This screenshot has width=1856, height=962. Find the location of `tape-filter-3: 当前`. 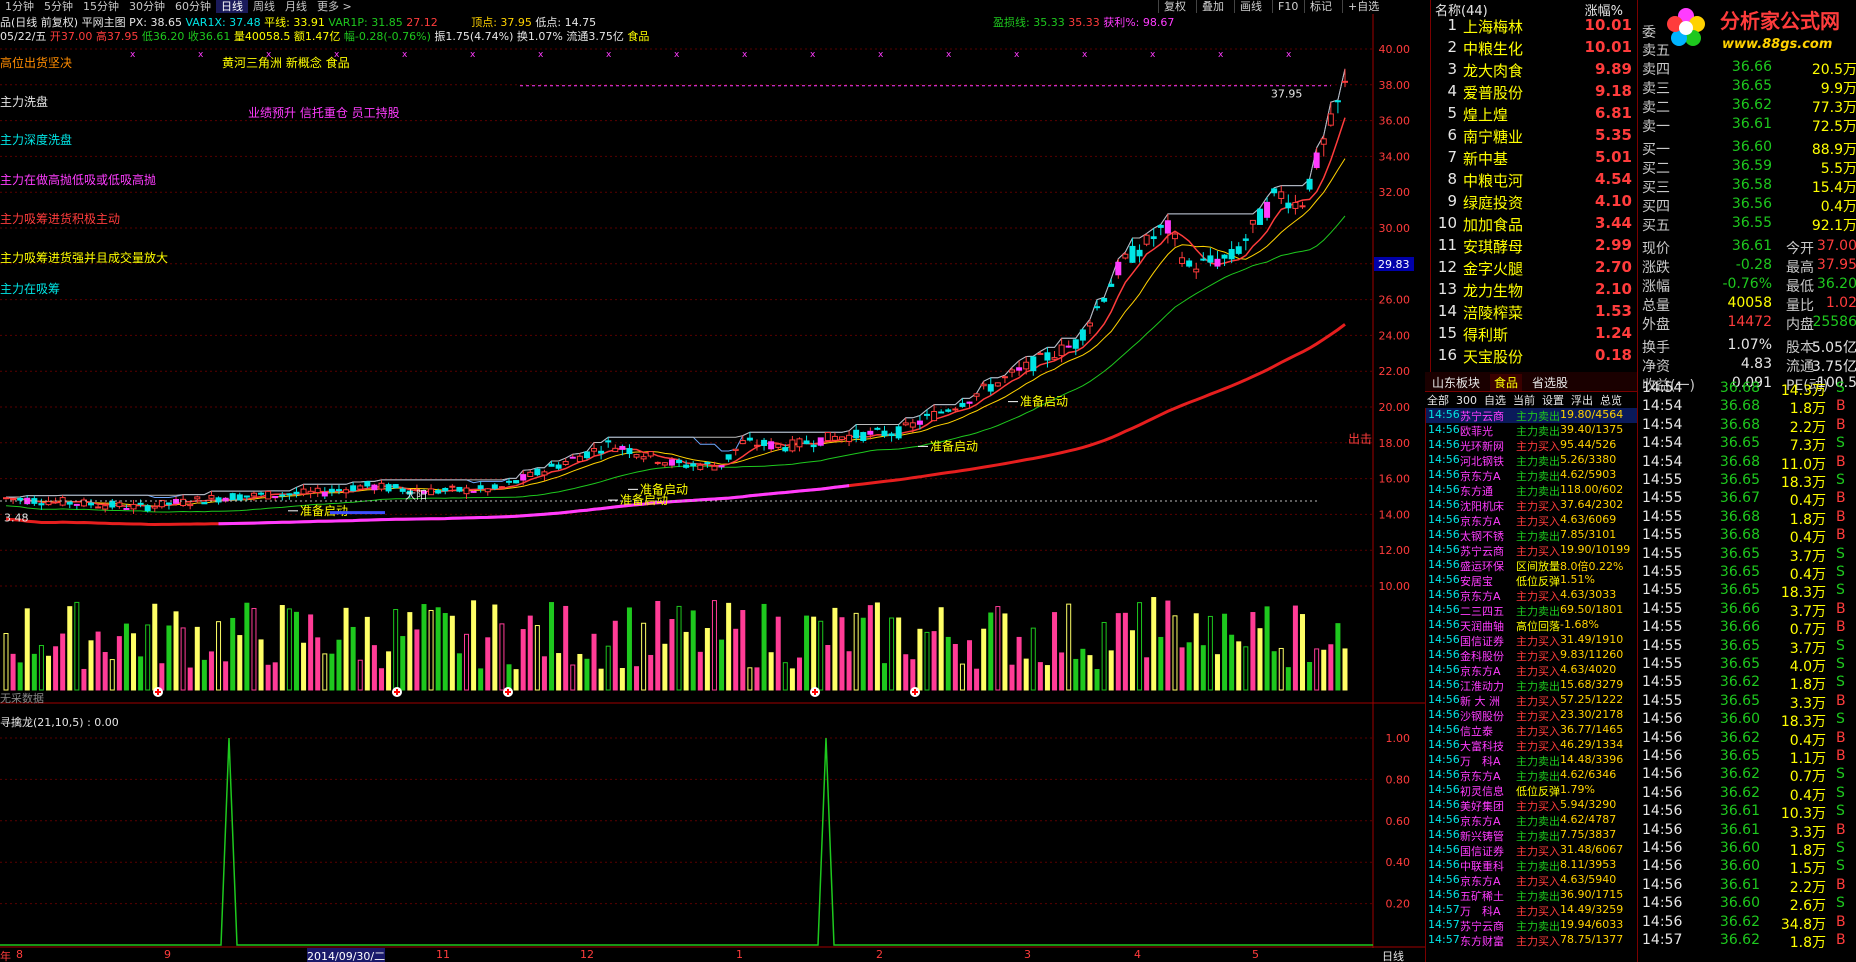

tape-filter-3: 当前 is located at coordinates (1523, 400).